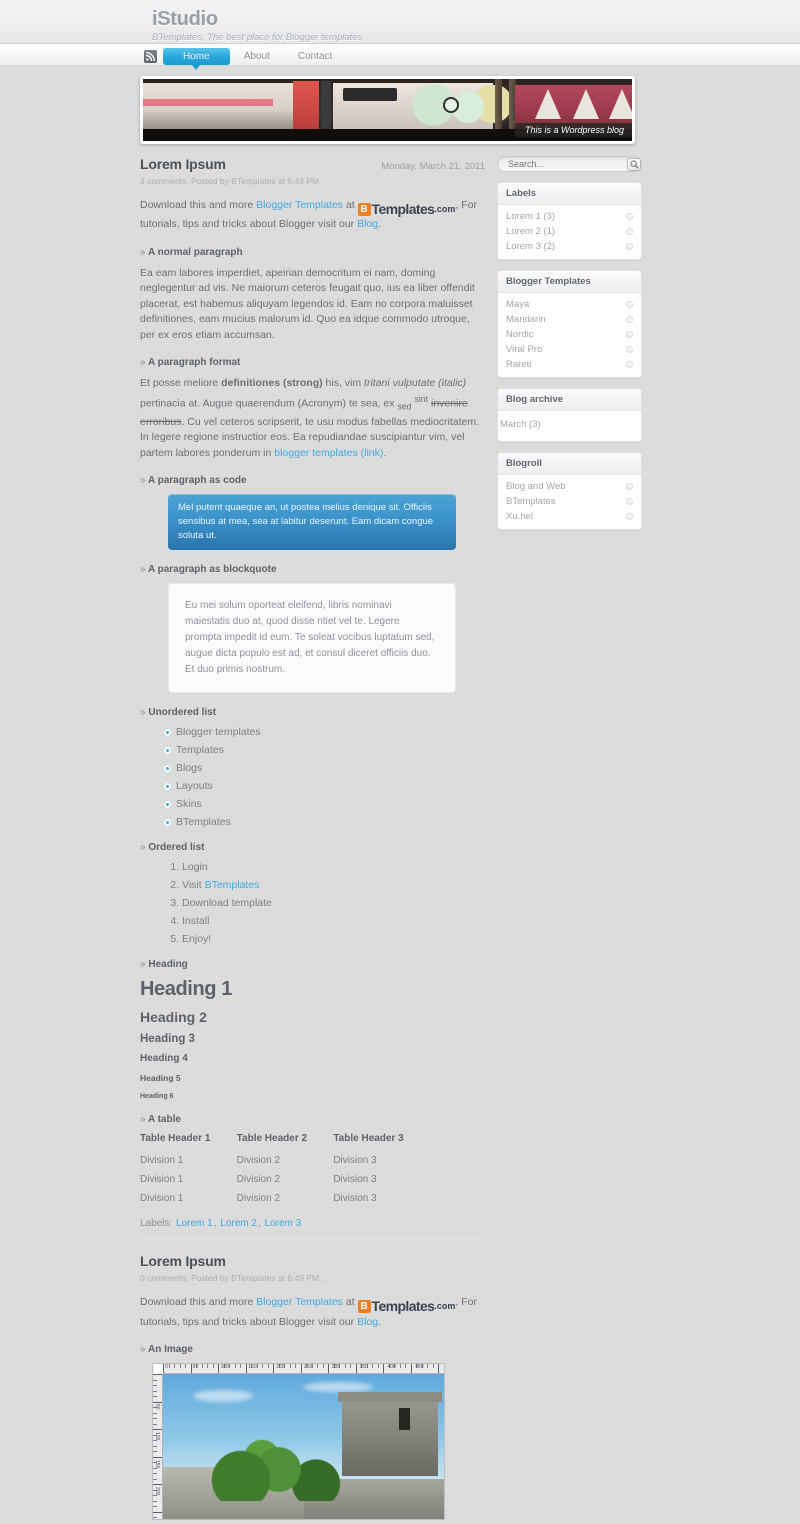  Describe the element at coordinates (333, 903) in the screenshot. I see `list-item: Download template` at that location.